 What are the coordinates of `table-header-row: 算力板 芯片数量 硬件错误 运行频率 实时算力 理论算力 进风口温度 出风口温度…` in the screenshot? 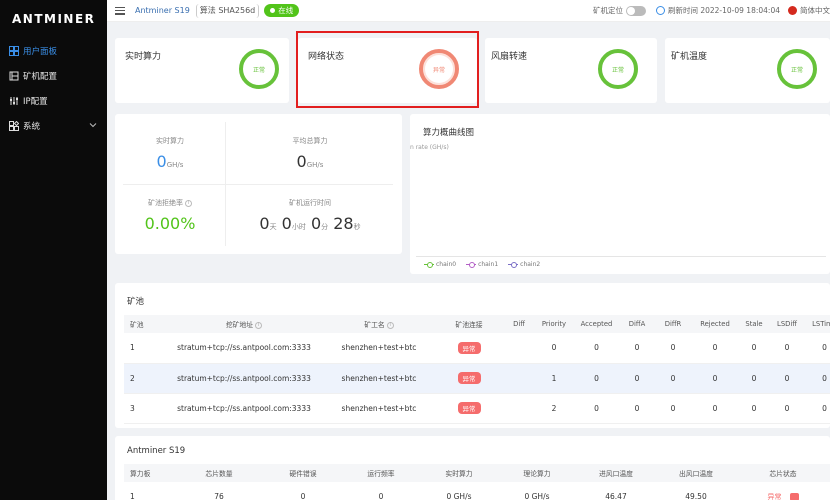 It's located at (477, 473).